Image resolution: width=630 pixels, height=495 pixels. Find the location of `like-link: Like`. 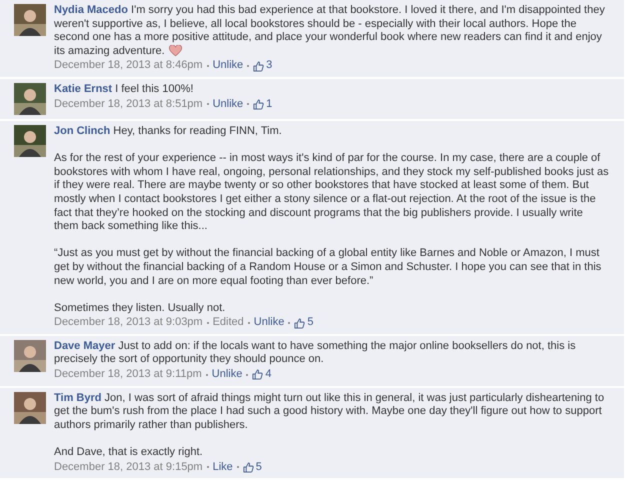

like-link: Like is located at coordinates (222, 467).